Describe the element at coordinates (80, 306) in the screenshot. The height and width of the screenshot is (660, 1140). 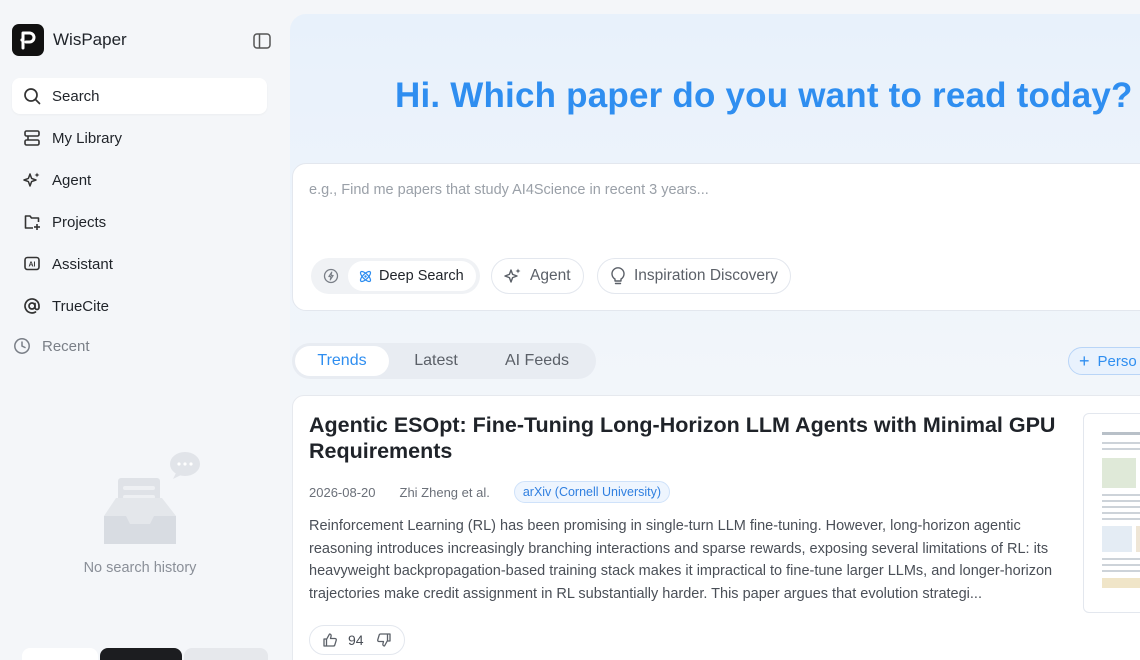
I see `sidebar-item-label: TrueCite` at that location.